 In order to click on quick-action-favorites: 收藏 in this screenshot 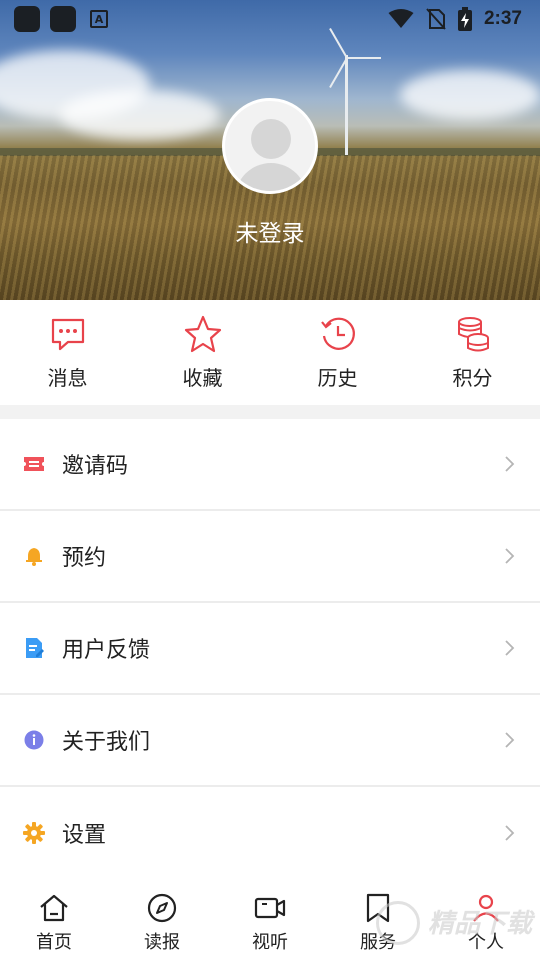, I will do `click(202, 352)`.